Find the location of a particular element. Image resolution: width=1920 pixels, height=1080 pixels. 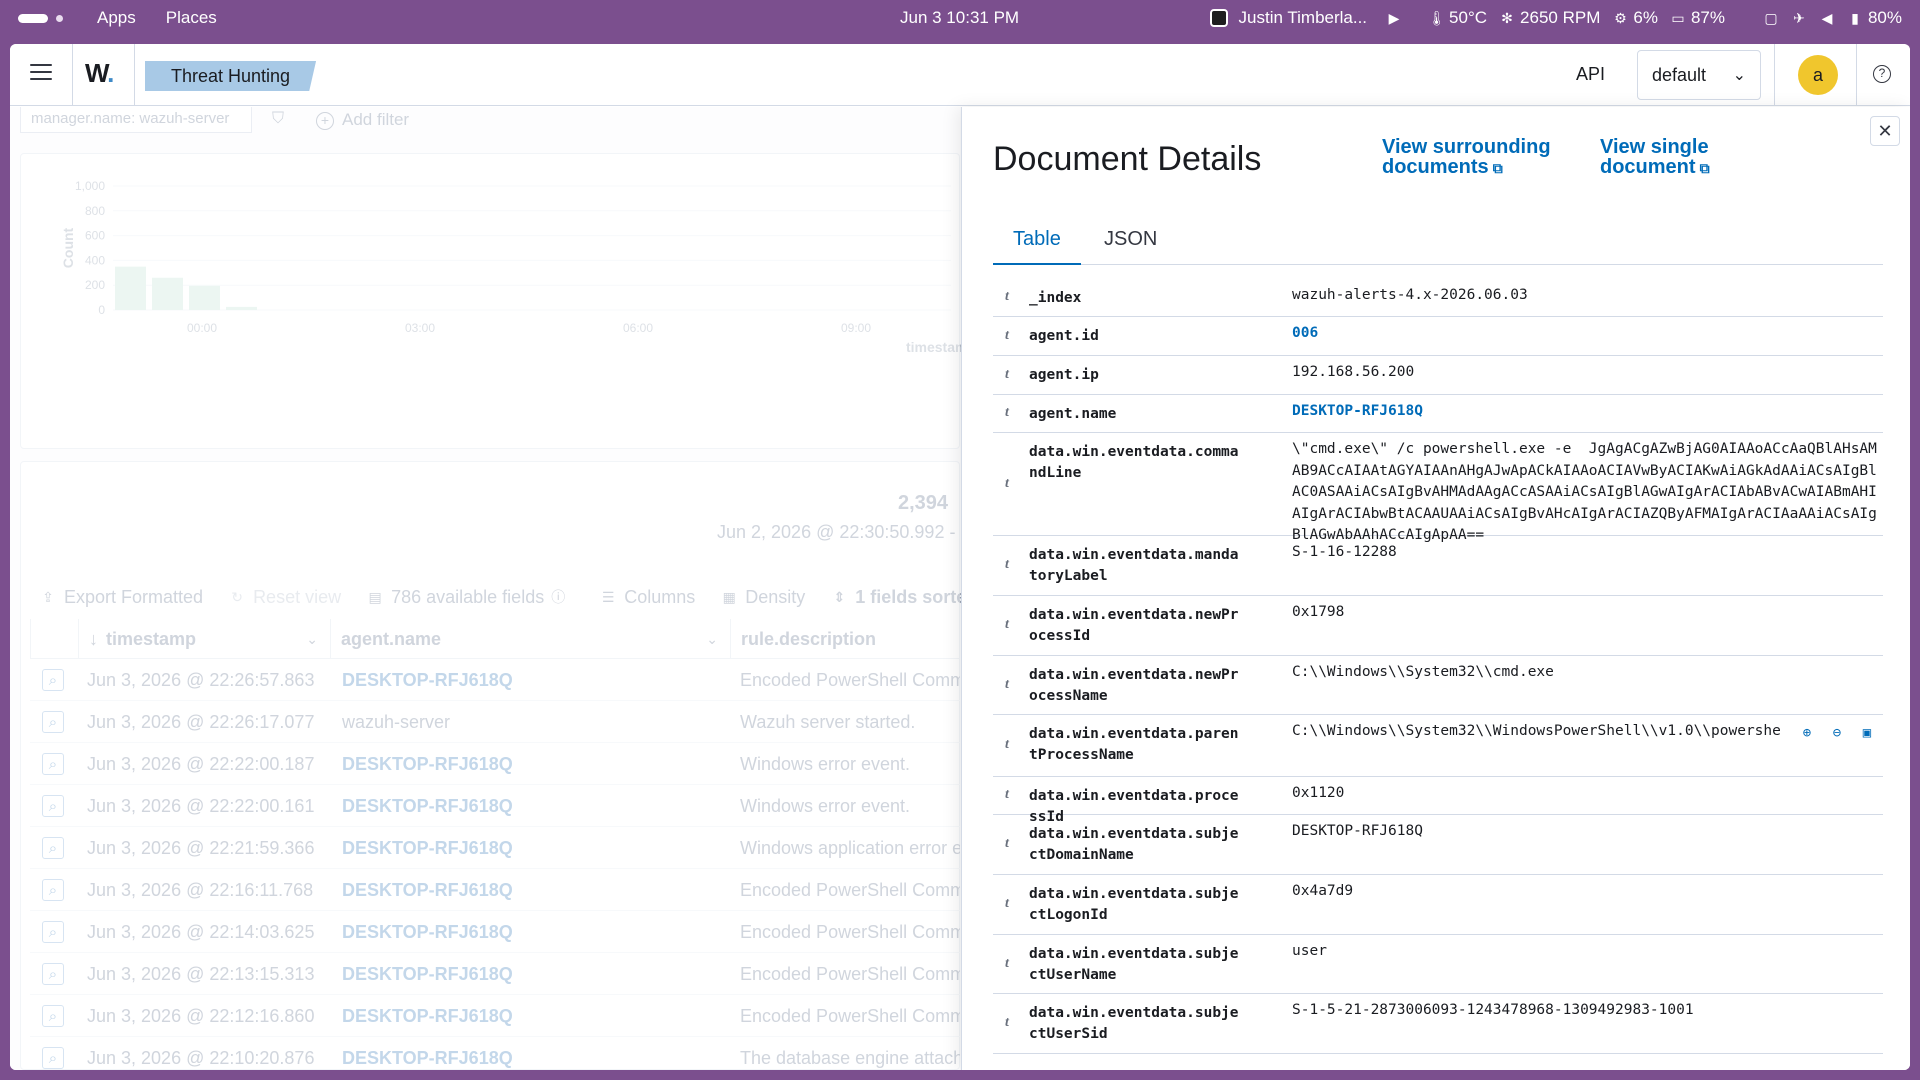

apps-menu: Apps is located at coordinates (116, 18).